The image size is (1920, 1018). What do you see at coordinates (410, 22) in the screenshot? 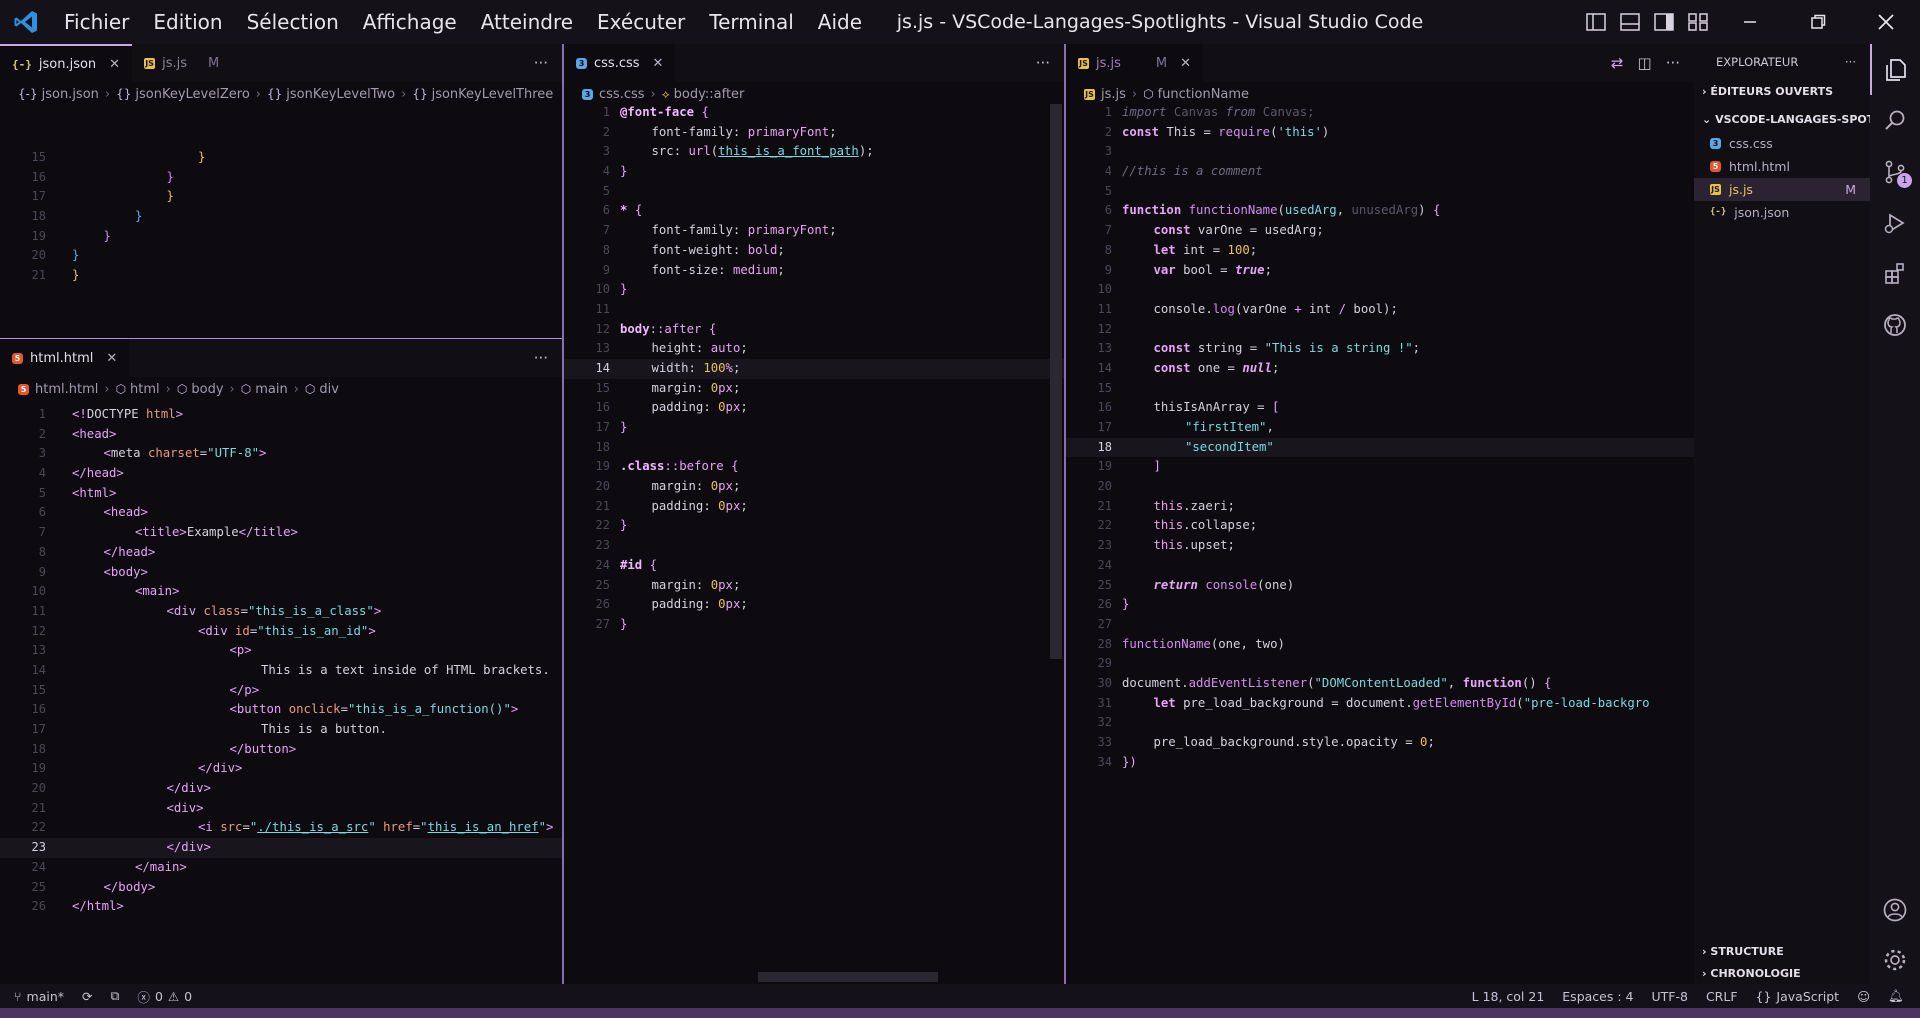
I see `menu-affichage: Affichage` at bounding box center [410, 22].